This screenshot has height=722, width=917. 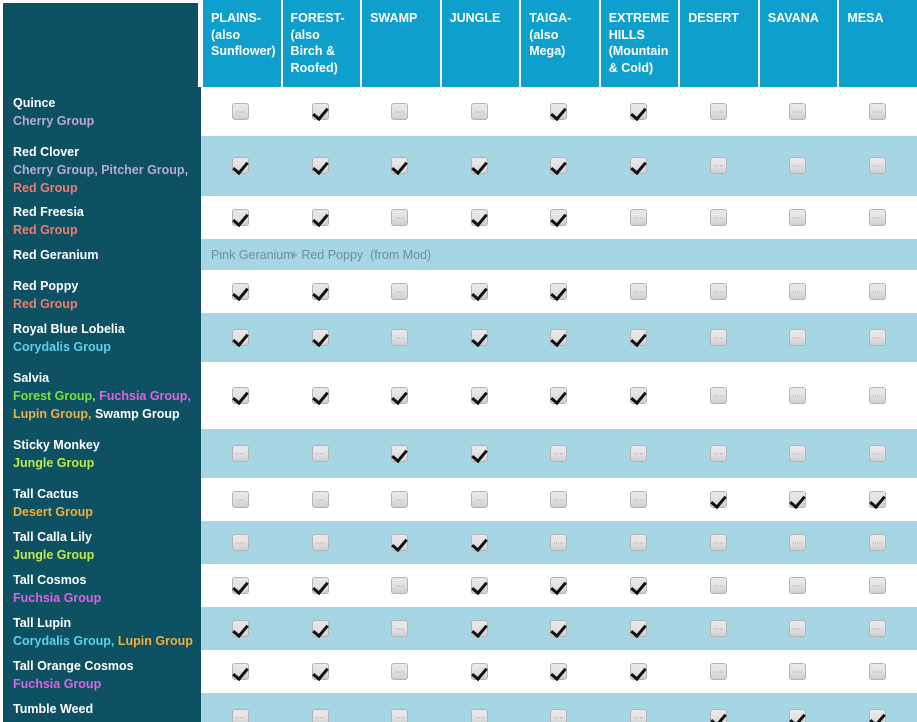 What do you see at coordinates (718, 43) in the screenshot?
I see `column-header-desert: DESERT` at bounding box center [718, 43].